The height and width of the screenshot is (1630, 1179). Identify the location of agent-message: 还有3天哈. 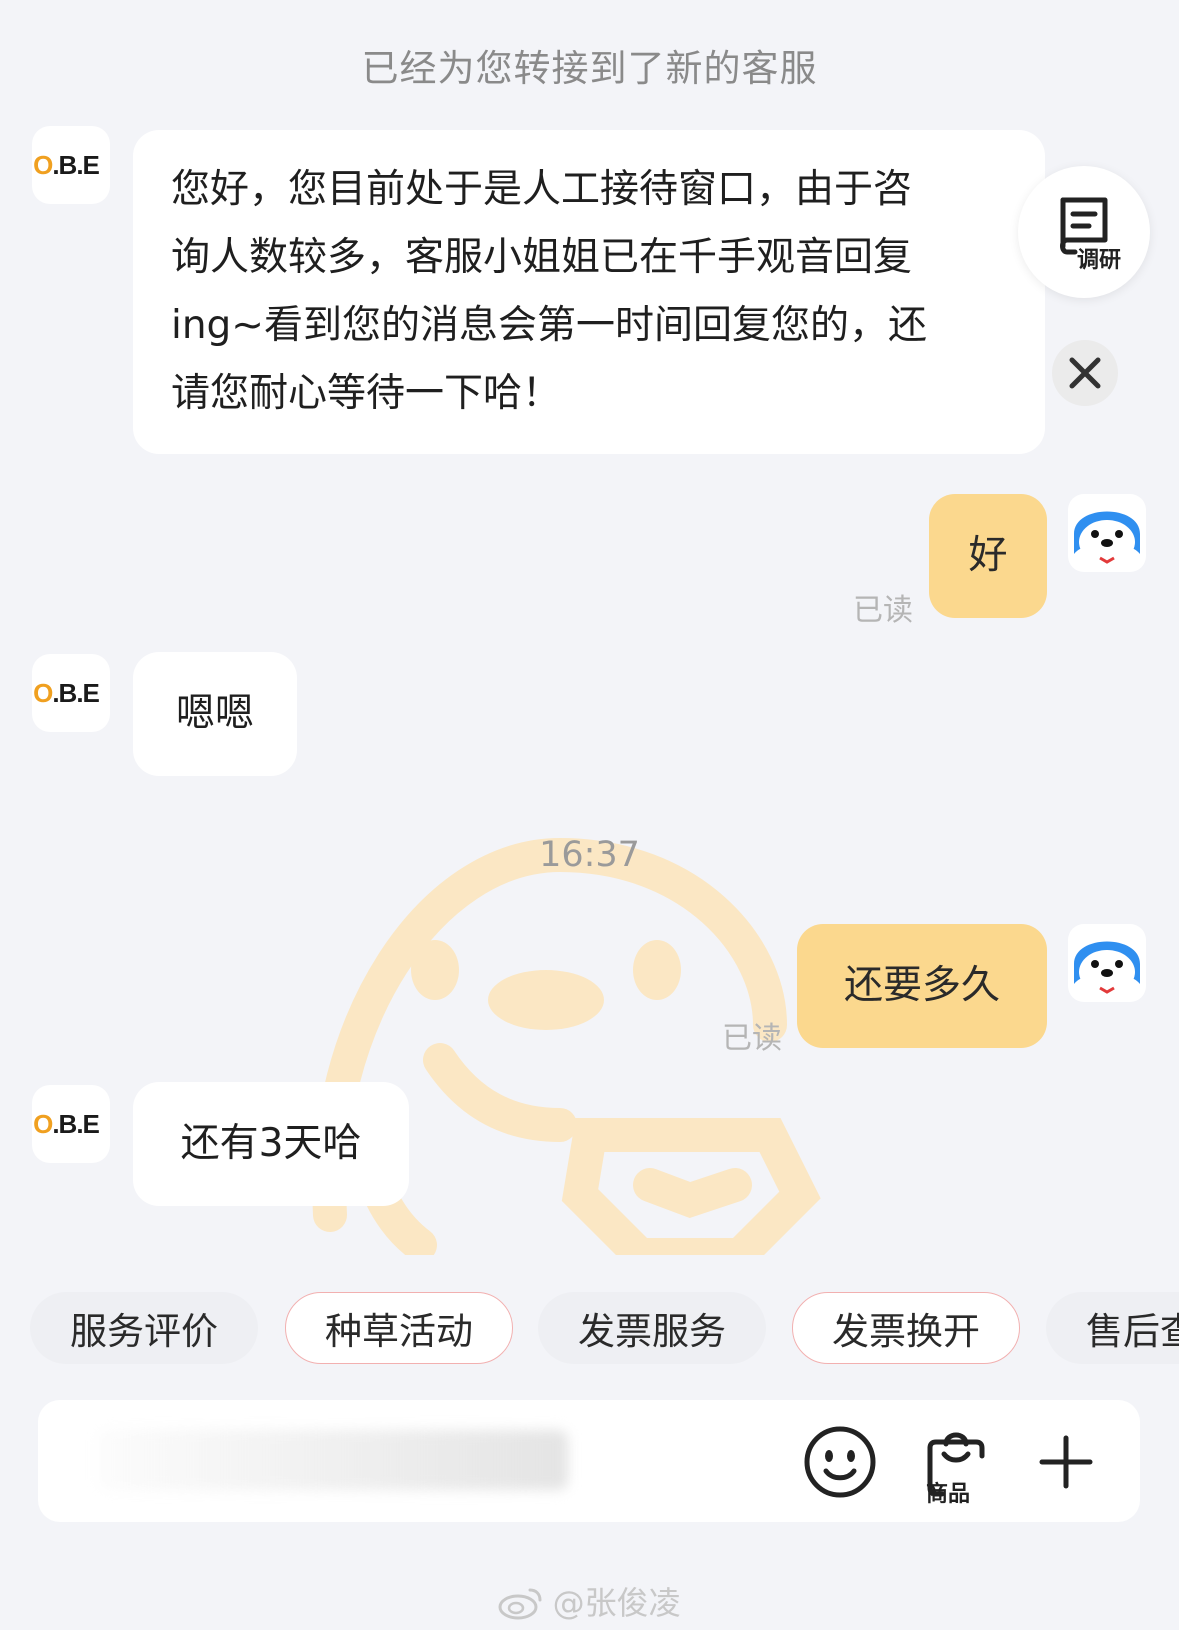
(271, 1144).